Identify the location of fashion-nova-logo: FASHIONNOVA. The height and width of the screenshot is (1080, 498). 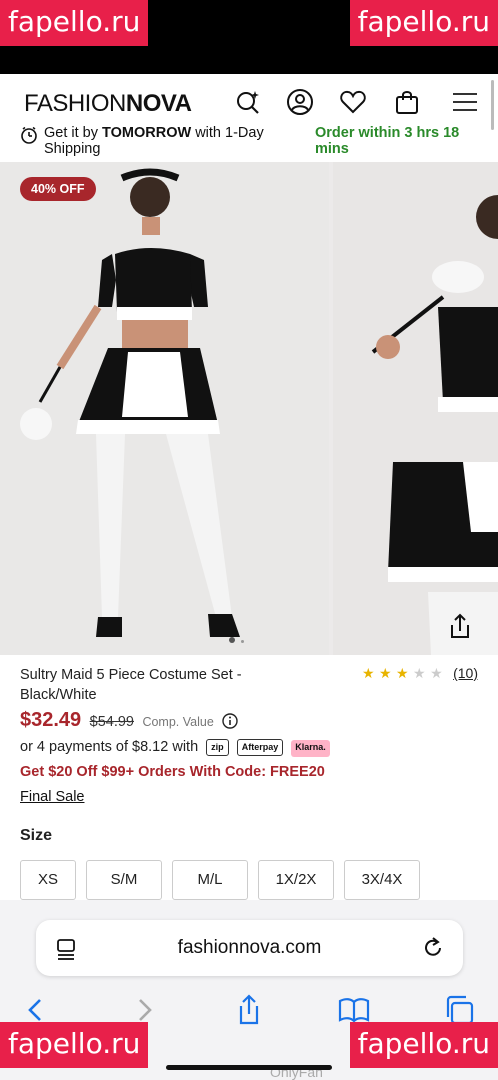
(108, 104).